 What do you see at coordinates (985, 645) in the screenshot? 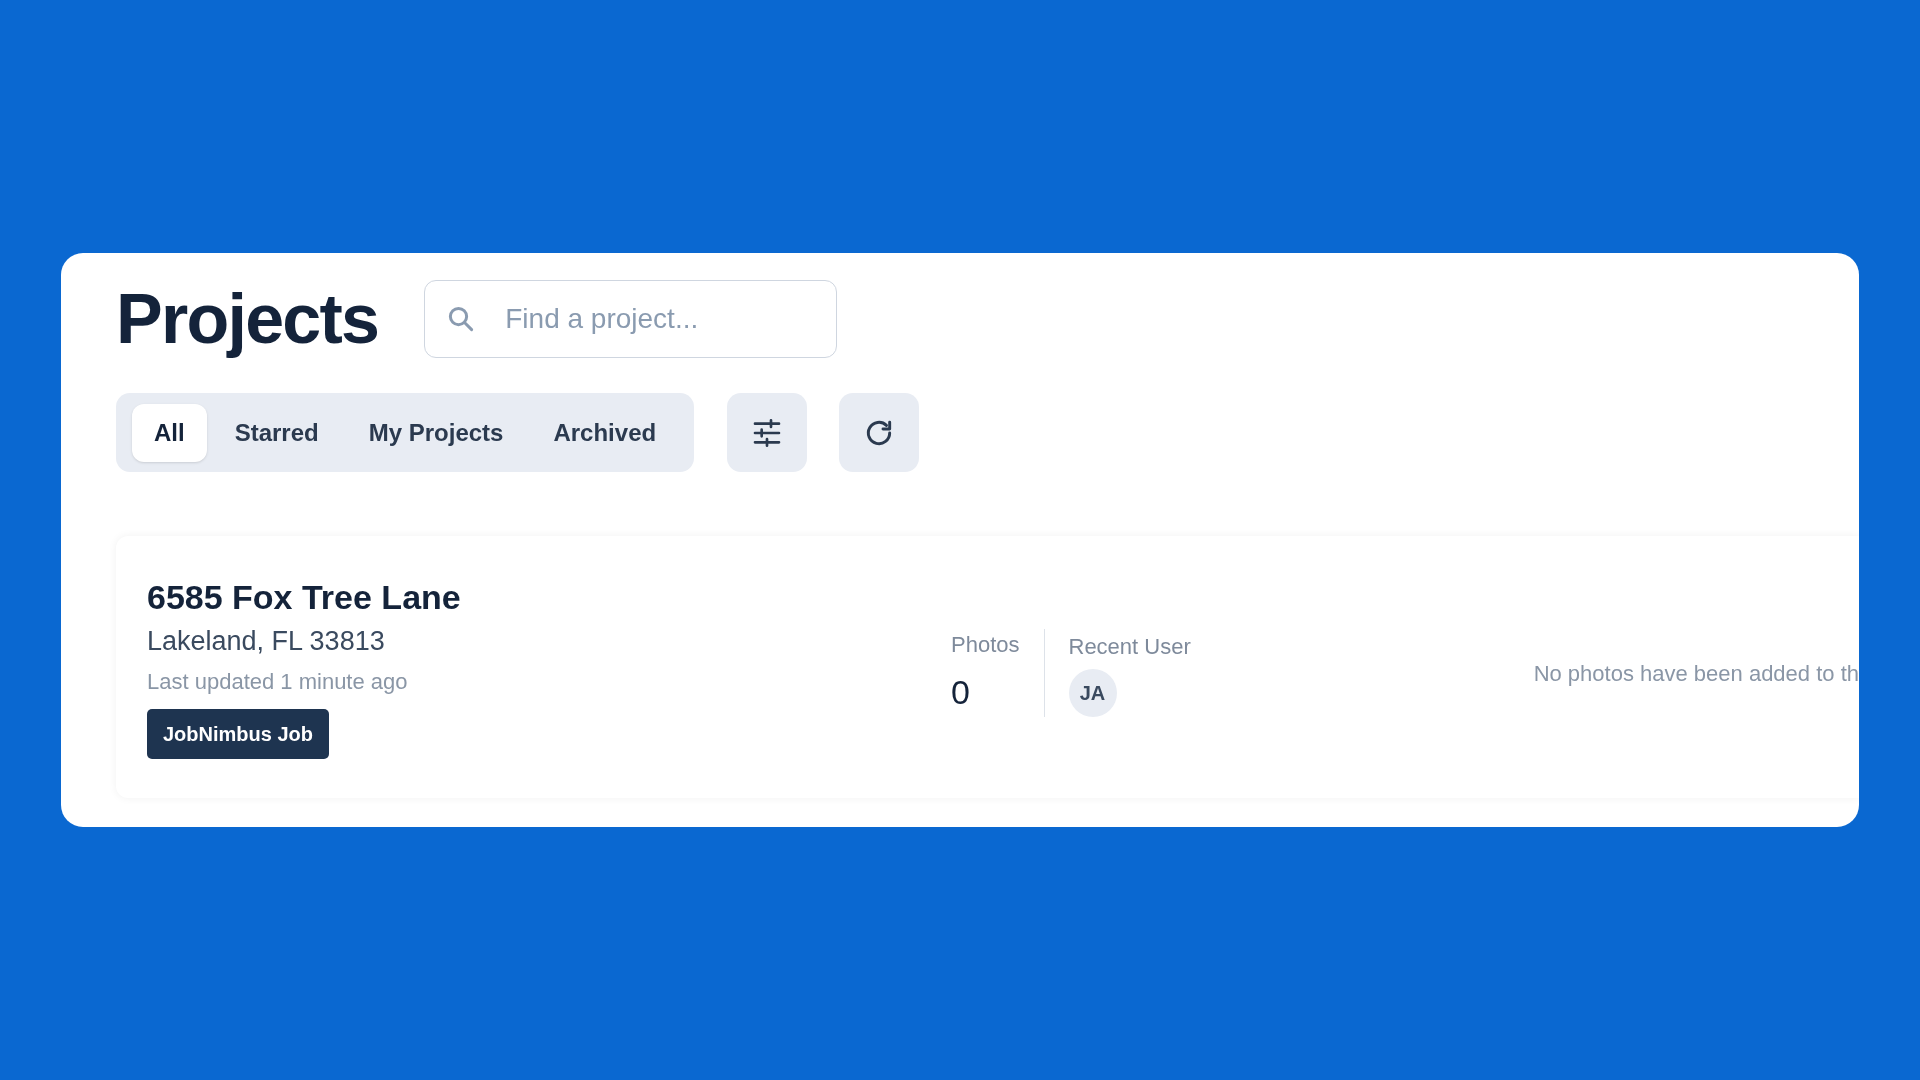
I see `photos-label: Photos` at bounding box center [985, 645].